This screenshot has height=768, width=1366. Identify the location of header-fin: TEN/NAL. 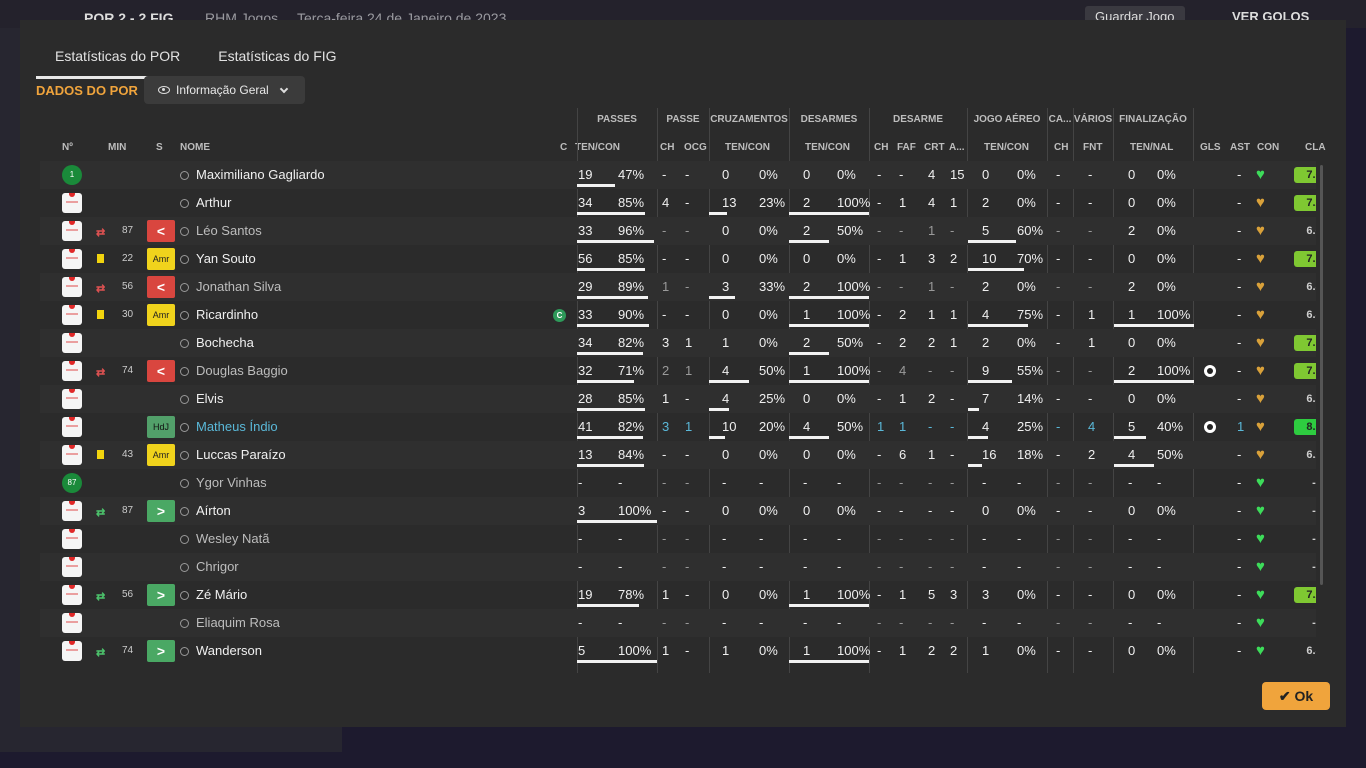
(1151, 147).